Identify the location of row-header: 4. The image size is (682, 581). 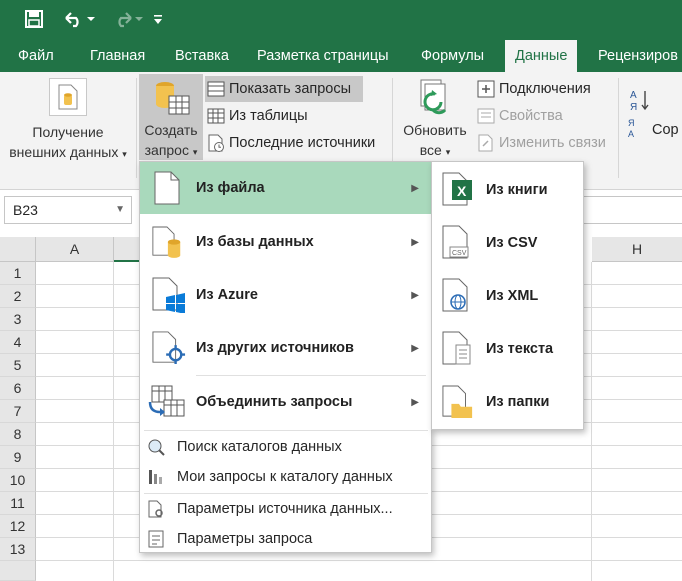
(18, 342).